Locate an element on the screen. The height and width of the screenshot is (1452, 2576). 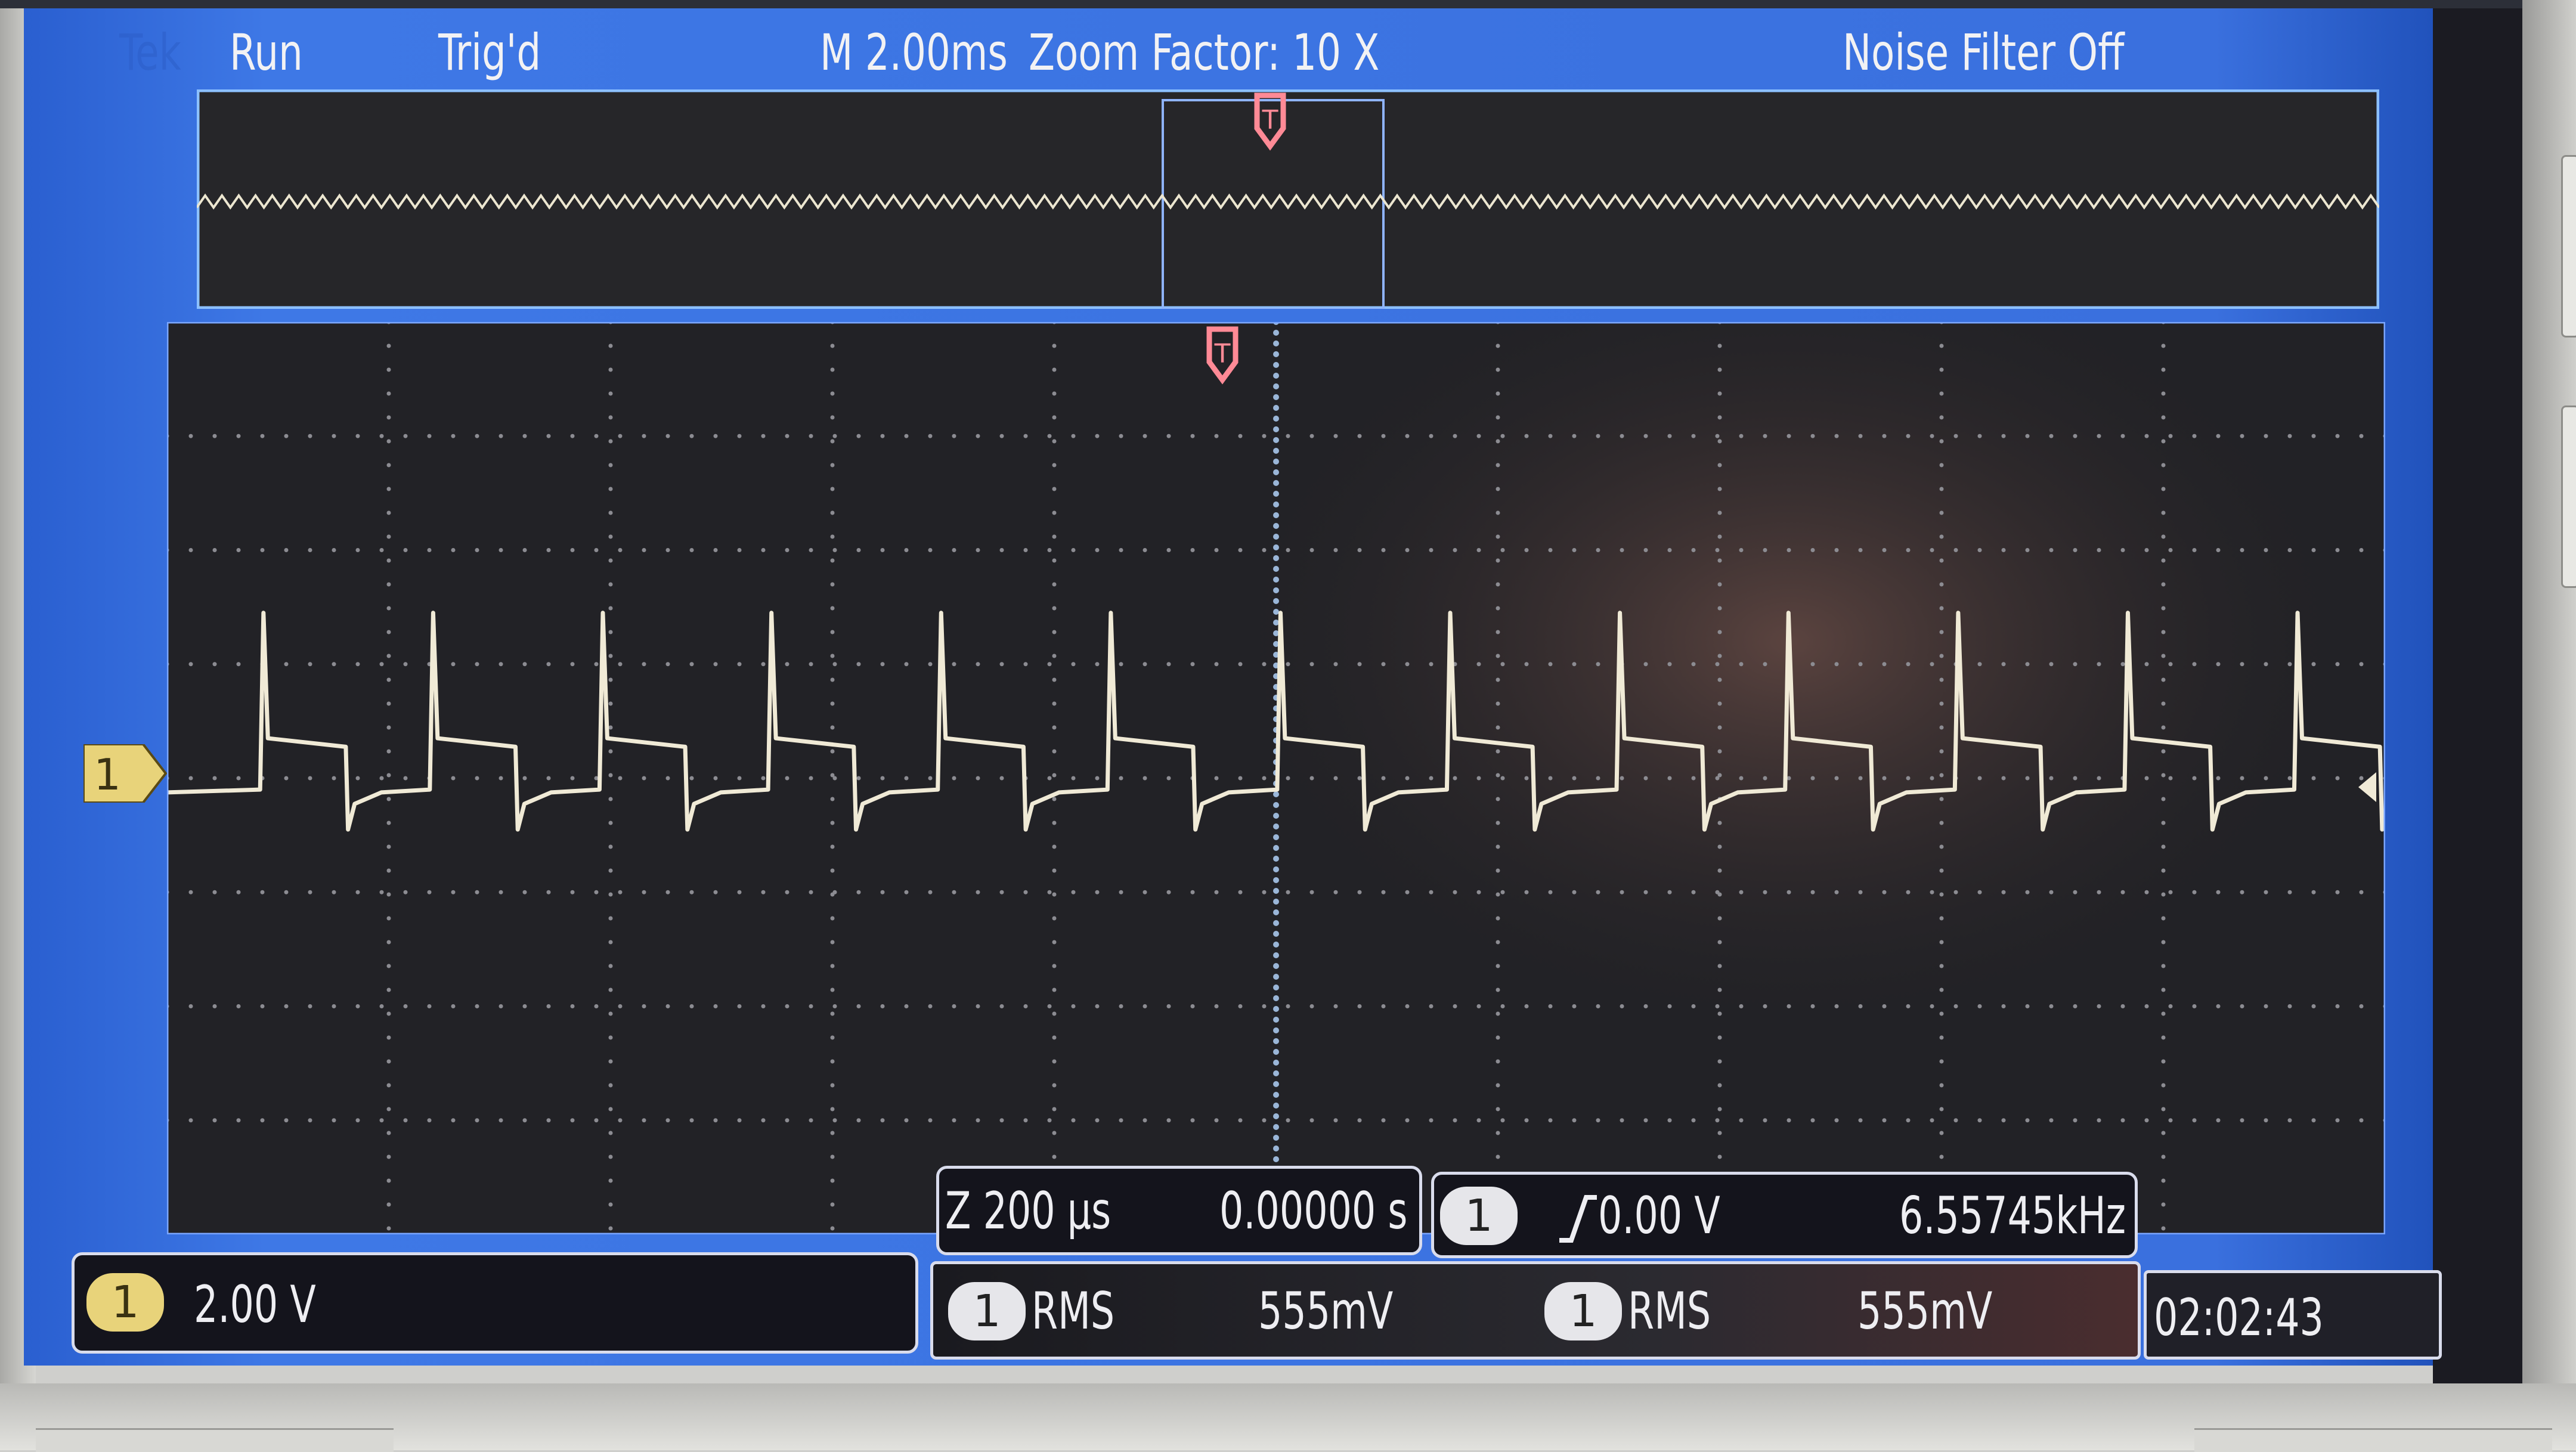
zoom-overview-window: T is located at coordinates (1288, 199).